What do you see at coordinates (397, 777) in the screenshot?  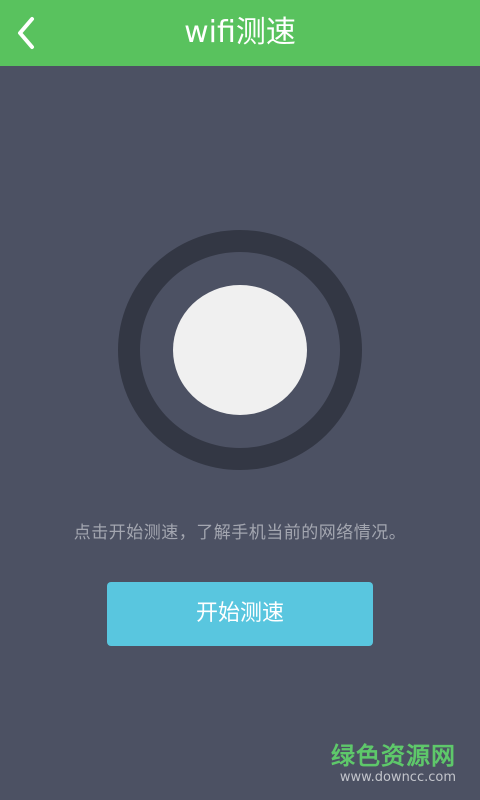 I see `watermark-url: www.downcc.com` at bounding box center [397, 777].